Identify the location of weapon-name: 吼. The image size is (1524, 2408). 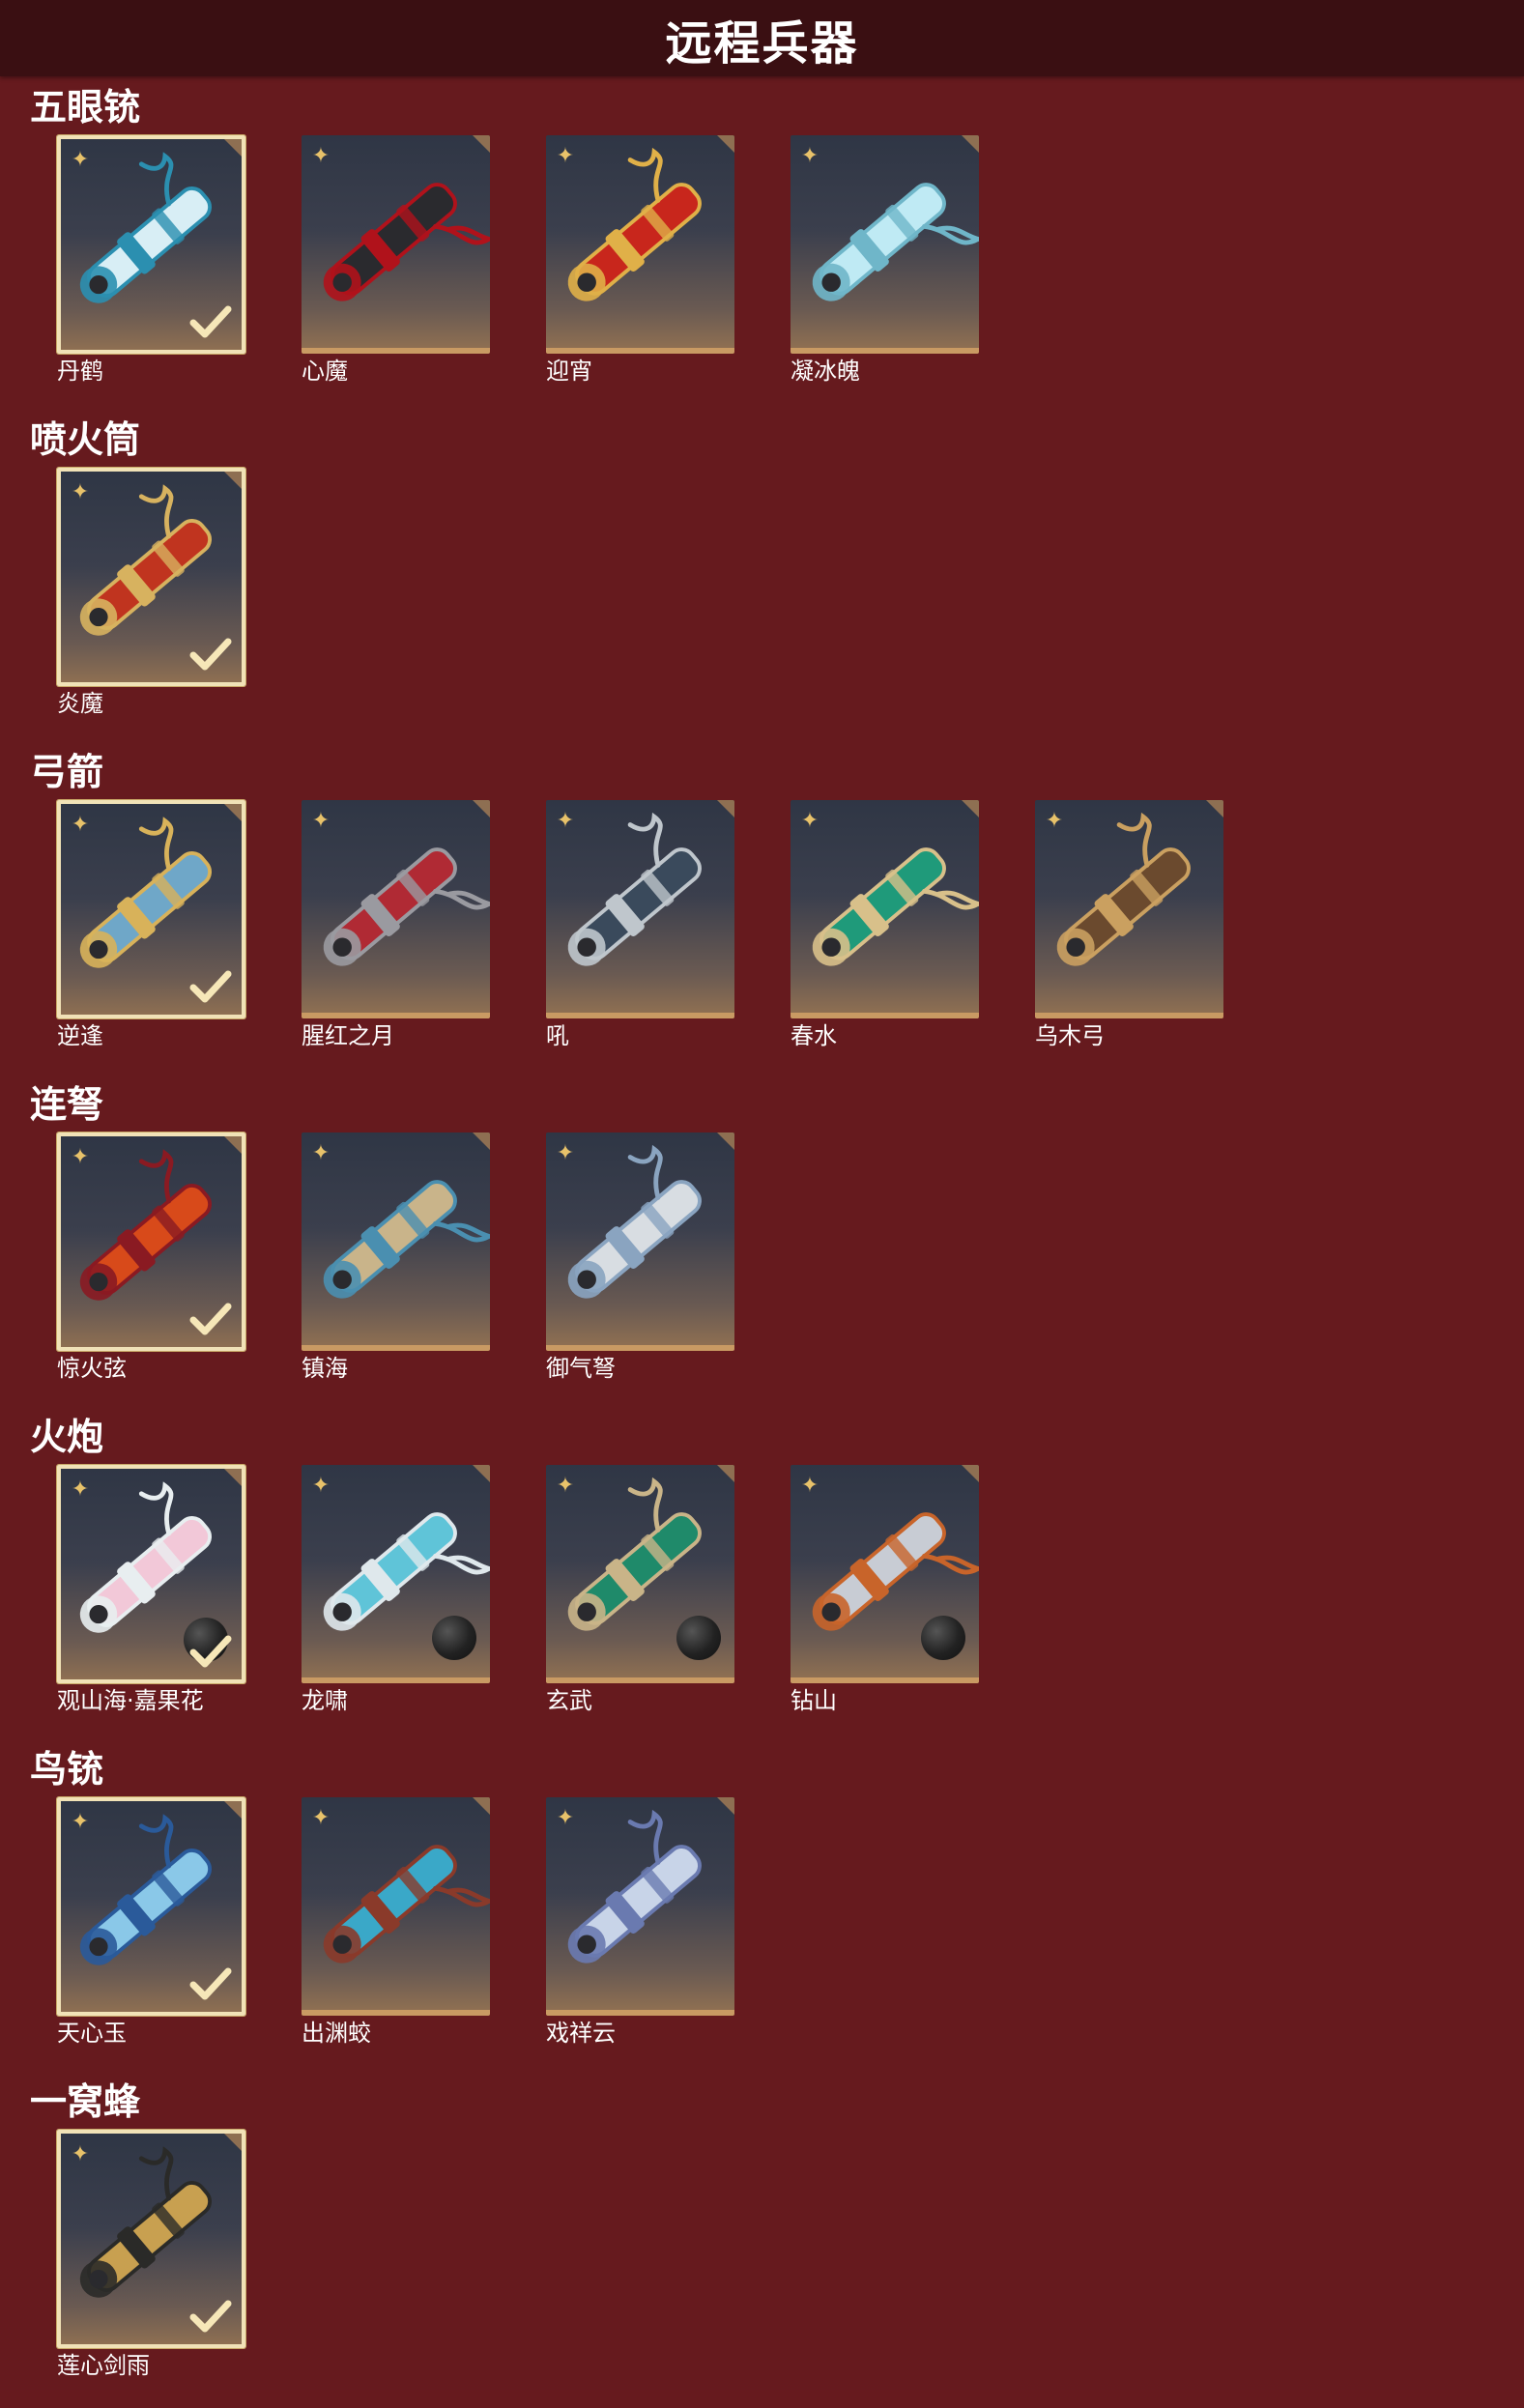
(557, 1036).